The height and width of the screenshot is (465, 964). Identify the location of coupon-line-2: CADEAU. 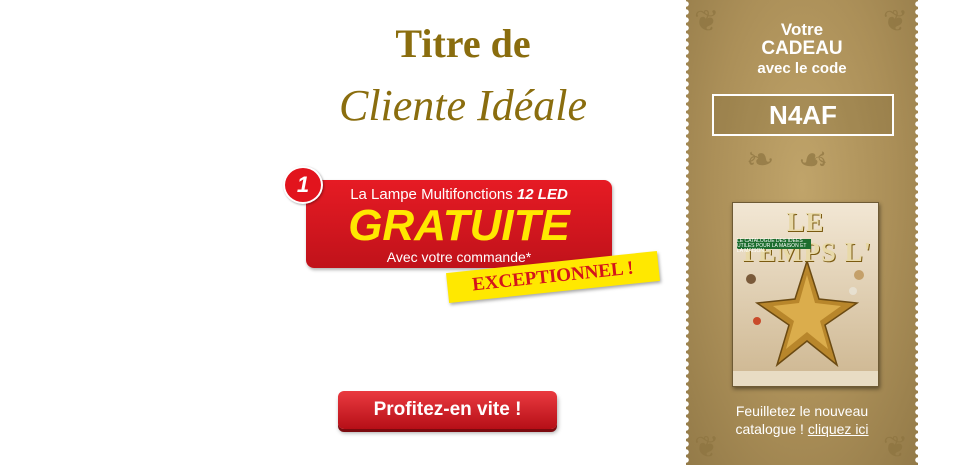
(802, 48).